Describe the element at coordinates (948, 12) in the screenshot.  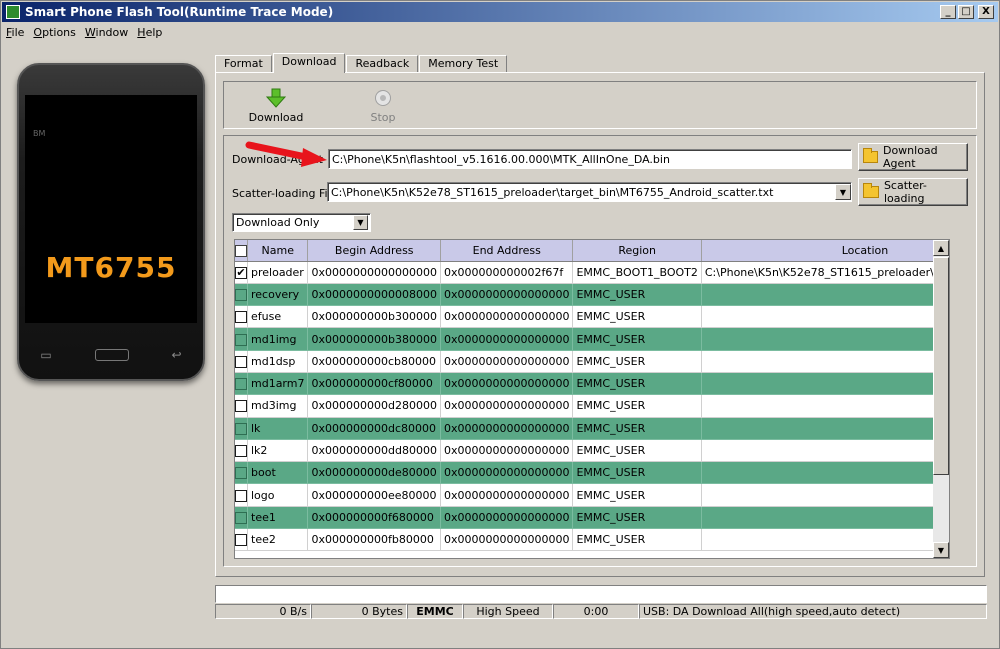
I see `minimize-button: _` at that location.